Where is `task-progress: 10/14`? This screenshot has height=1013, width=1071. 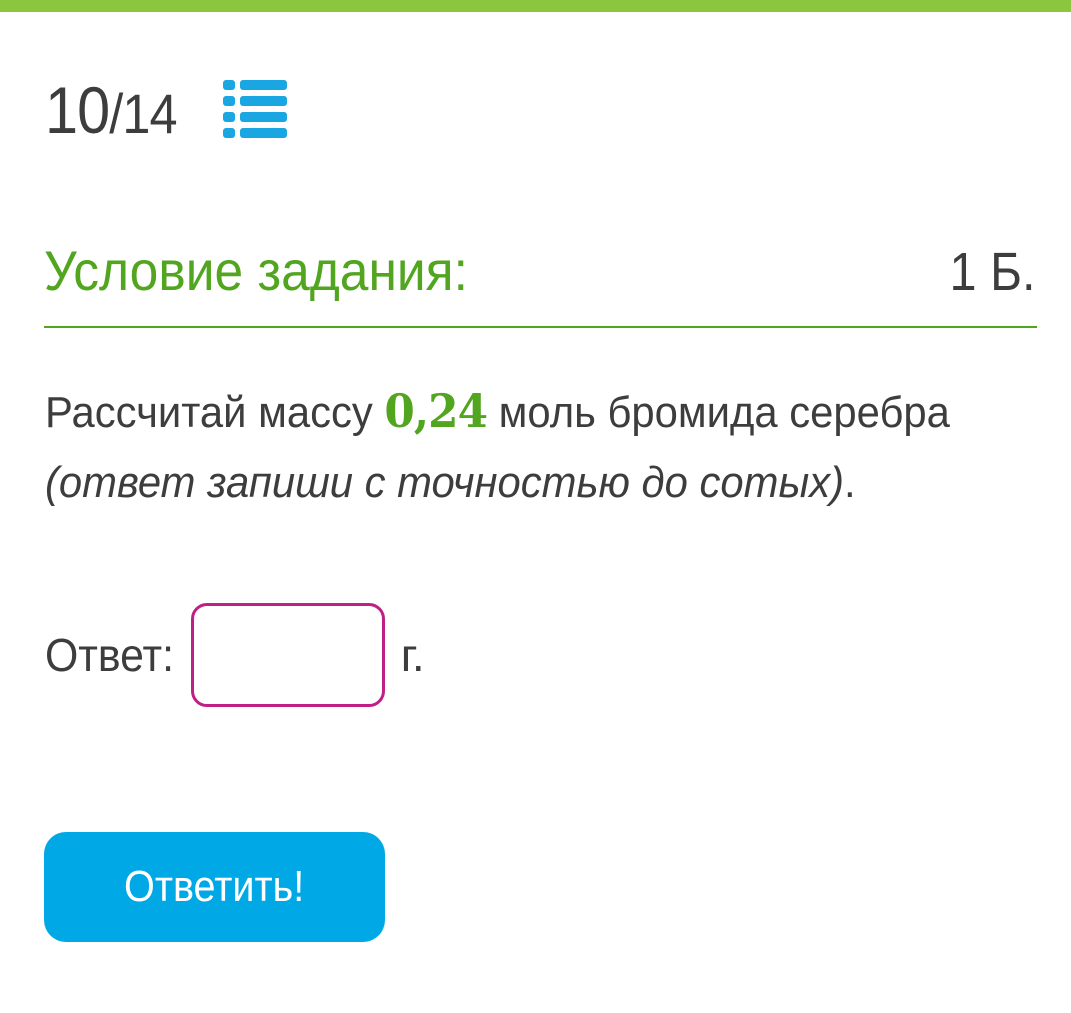
task-progress: 10/14 is located at coordinates (166, 112).